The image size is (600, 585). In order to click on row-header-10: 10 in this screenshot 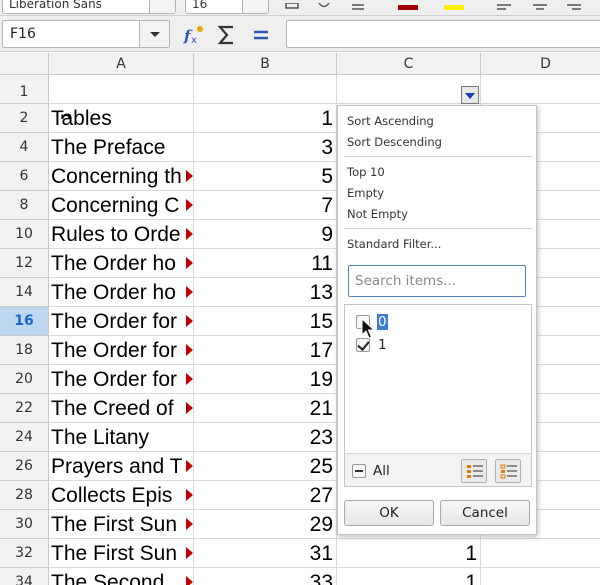, I will do `click(24, 234)`.